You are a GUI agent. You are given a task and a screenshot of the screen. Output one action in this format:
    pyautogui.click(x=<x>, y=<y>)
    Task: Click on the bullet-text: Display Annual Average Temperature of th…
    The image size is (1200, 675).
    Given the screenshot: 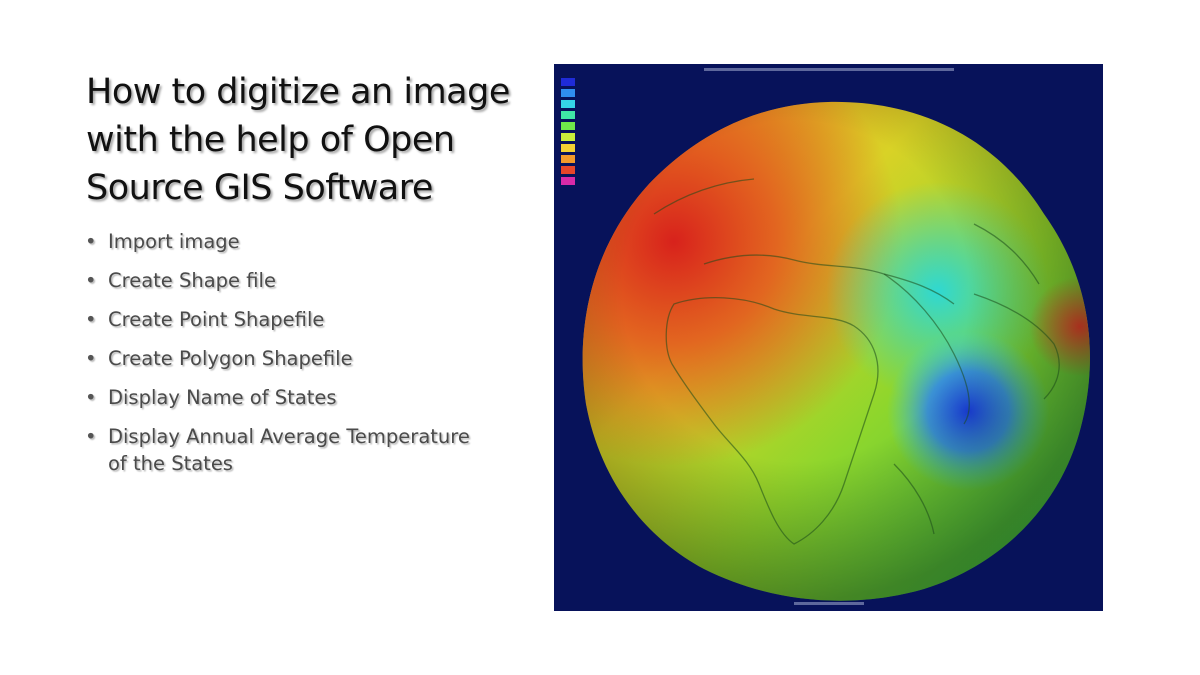 What is the action you would take?
    pyautogui.click(x=289, y=450)
    